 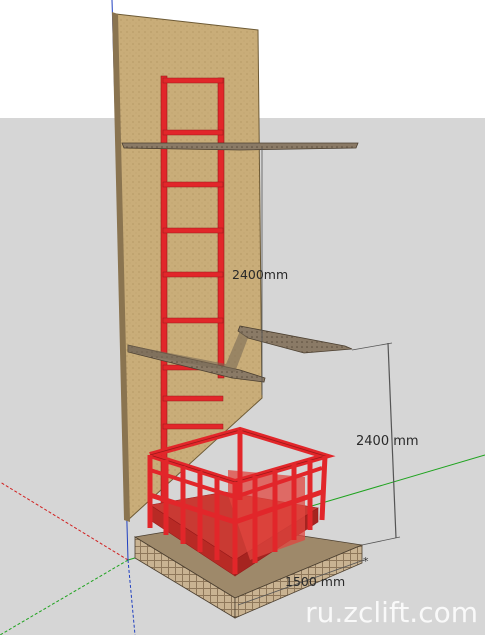 What do you see at coordinates (315, 581) in the screenshot?
I see `platform-width-label: 1500 mm` at bounding box center [315, 581].